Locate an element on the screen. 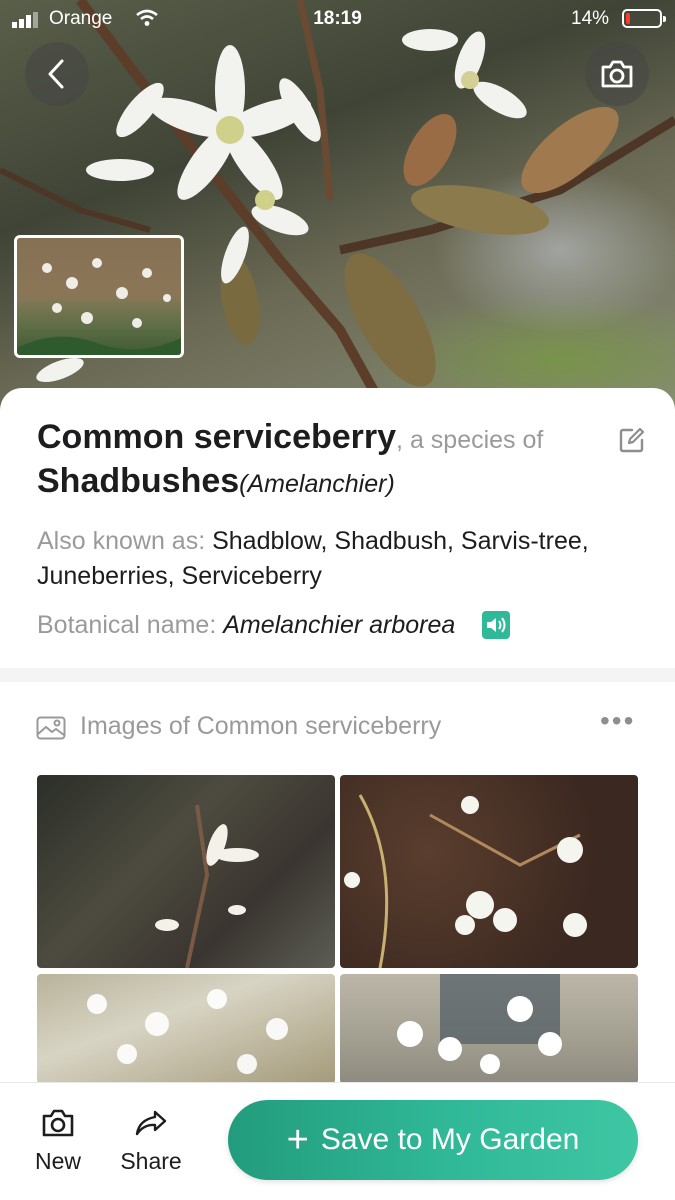  speaker-icon is located at coordinates (496, 625).